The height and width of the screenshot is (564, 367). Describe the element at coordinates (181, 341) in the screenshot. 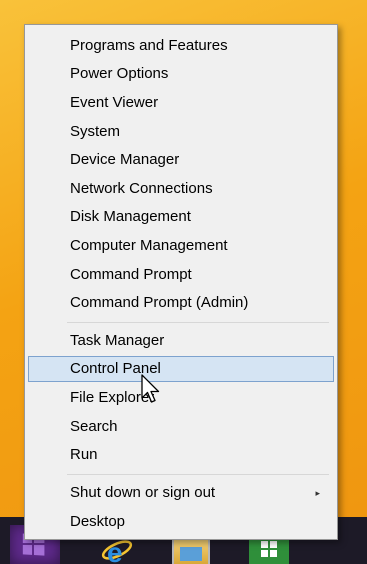

I see `menu-item-task-manager: Task Manager` at that location.